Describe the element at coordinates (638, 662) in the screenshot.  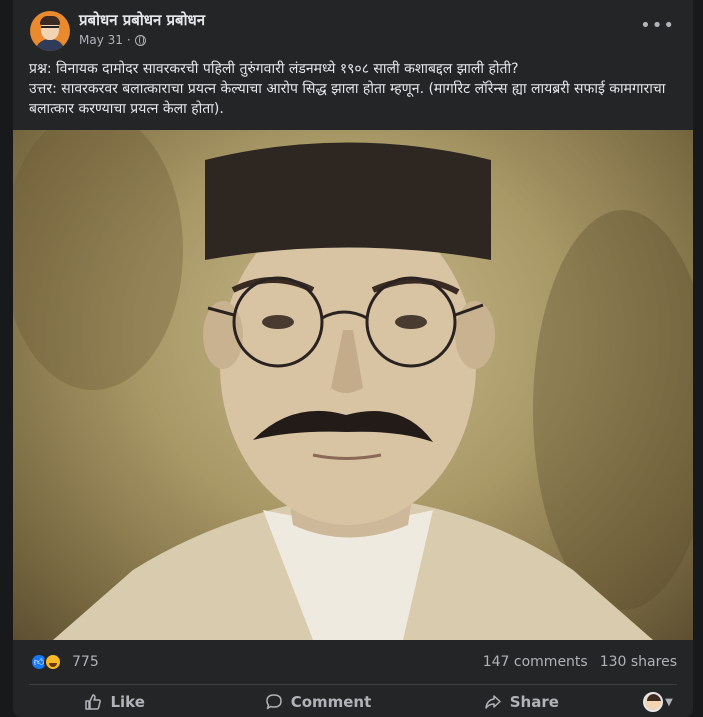
I see `shares-count: 130 shares` at that location.